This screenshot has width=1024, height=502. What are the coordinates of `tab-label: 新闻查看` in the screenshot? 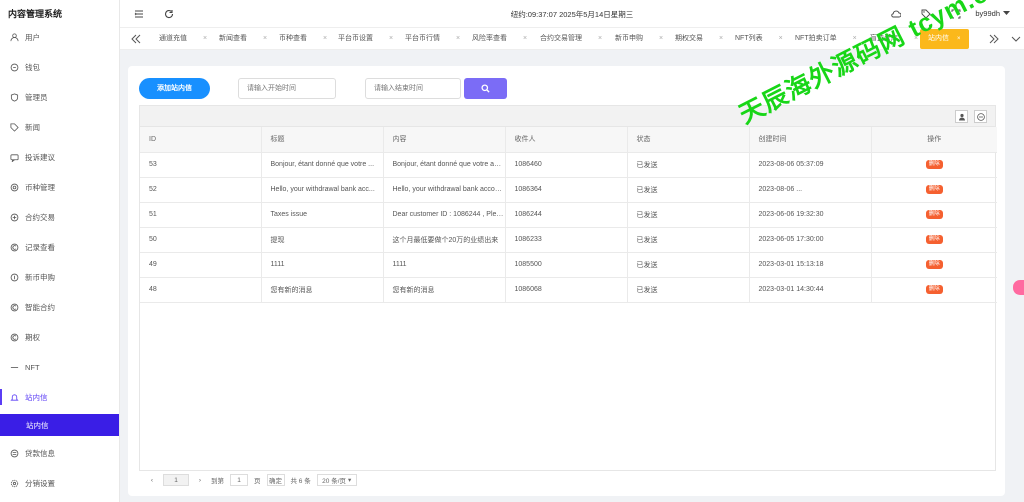 It's located at (233, 38).